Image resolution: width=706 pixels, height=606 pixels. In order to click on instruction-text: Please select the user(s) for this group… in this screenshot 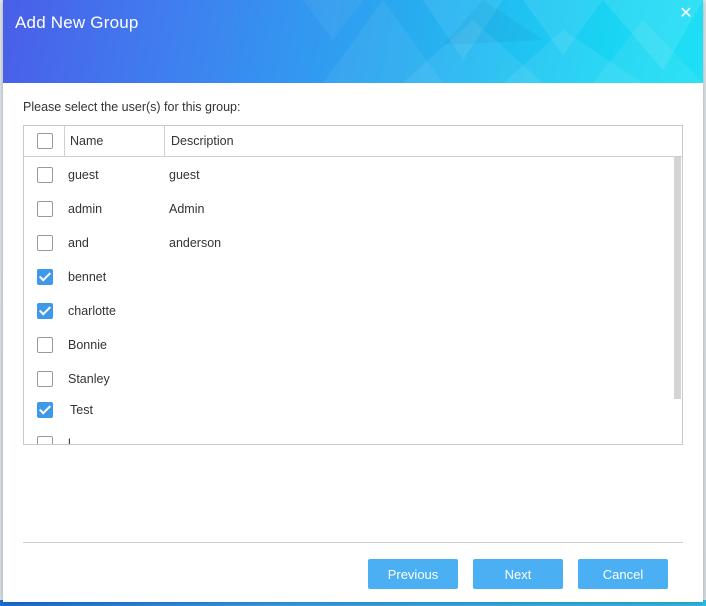, I will do `click(132, 107)`.